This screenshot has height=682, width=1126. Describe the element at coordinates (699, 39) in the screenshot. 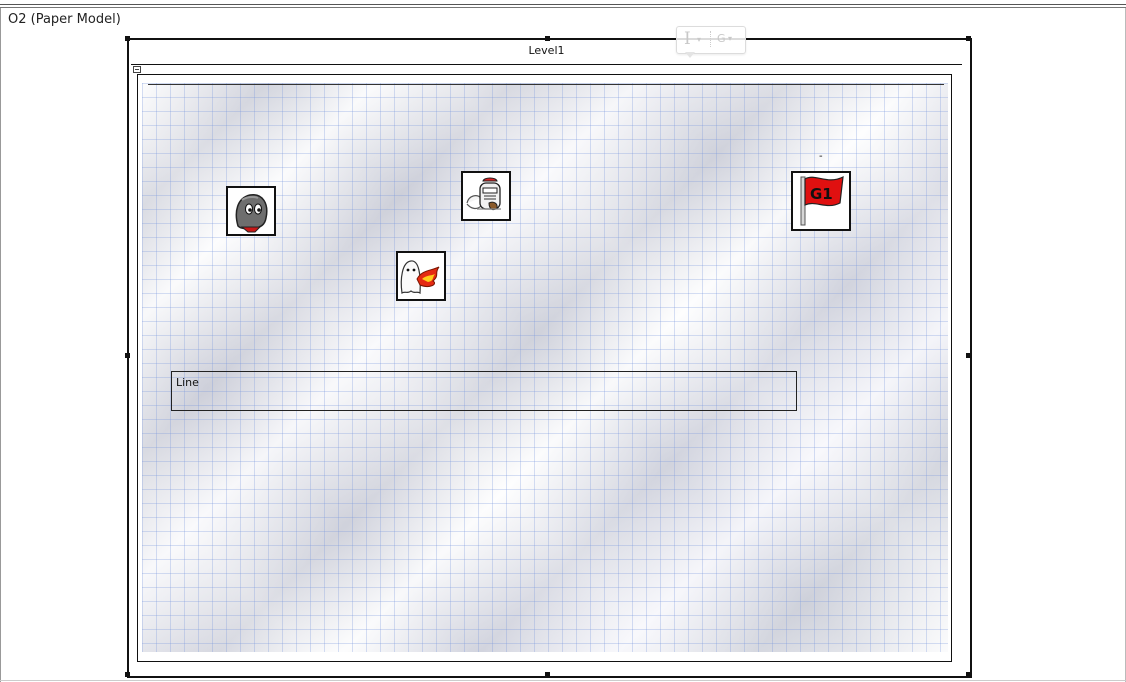

I see `text-format-dropdown-icon: ▾` at that location.